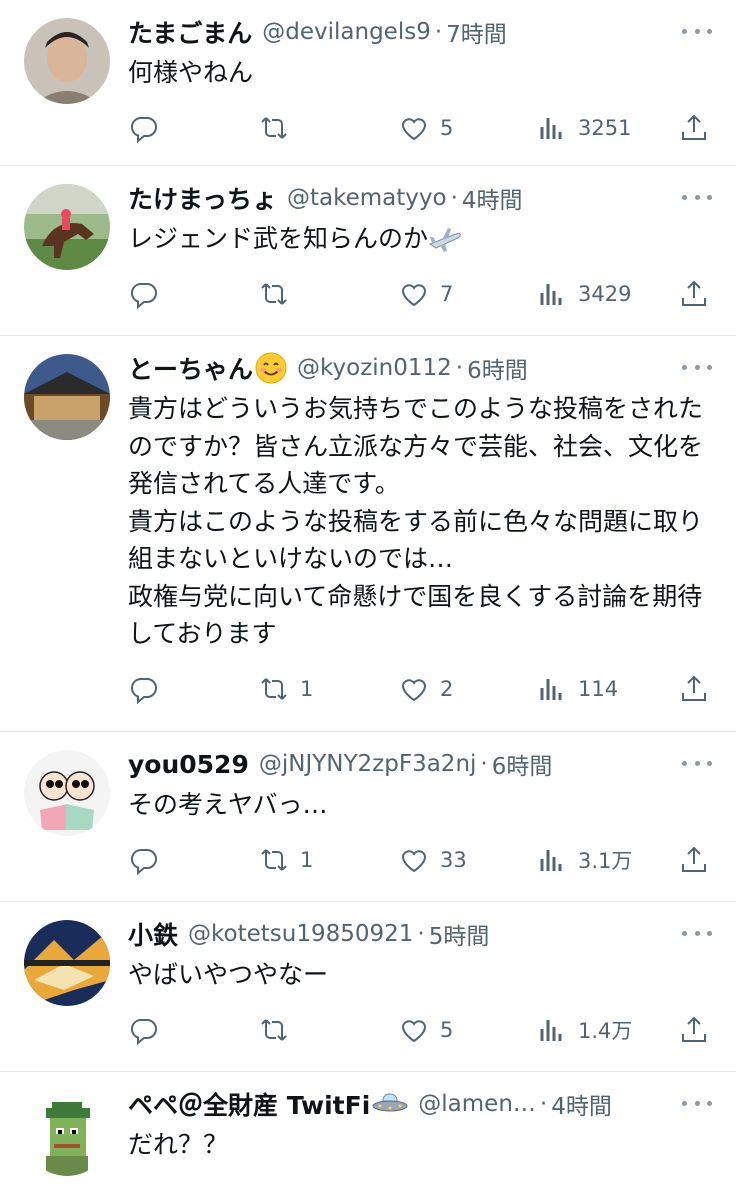 The width and height of the screenshot is (736, 1200). Describe the element at coordinates (444, 240) in the screenshot. I see `airplane-icon` at that location.